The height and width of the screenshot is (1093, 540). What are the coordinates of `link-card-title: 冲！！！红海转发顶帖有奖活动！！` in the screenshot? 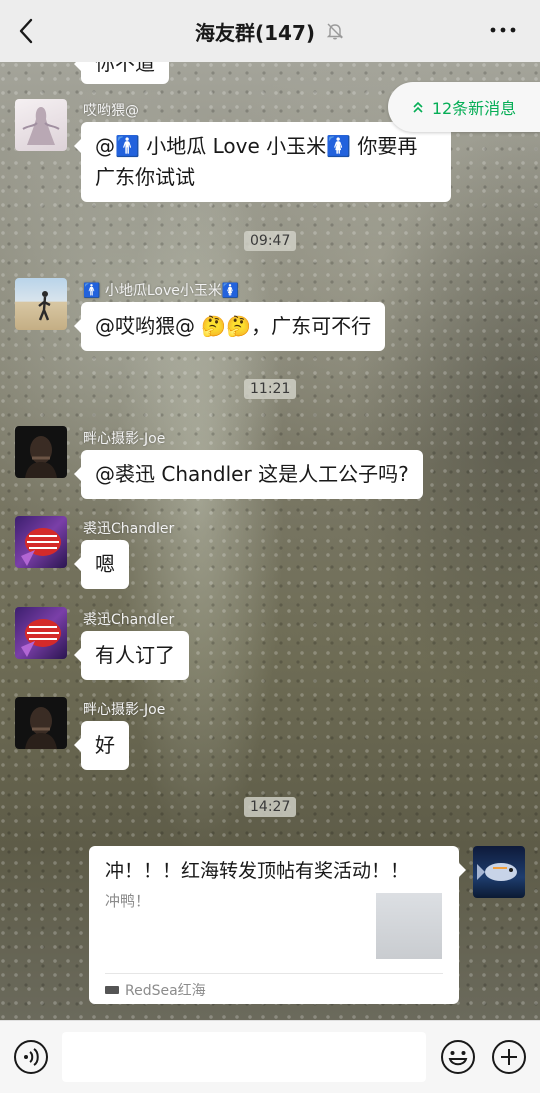 It's located at (257, 871).